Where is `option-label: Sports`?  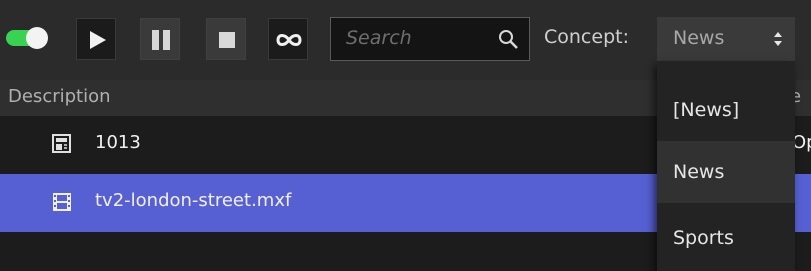
option-label: Sports is located at coordinates (703, 238).